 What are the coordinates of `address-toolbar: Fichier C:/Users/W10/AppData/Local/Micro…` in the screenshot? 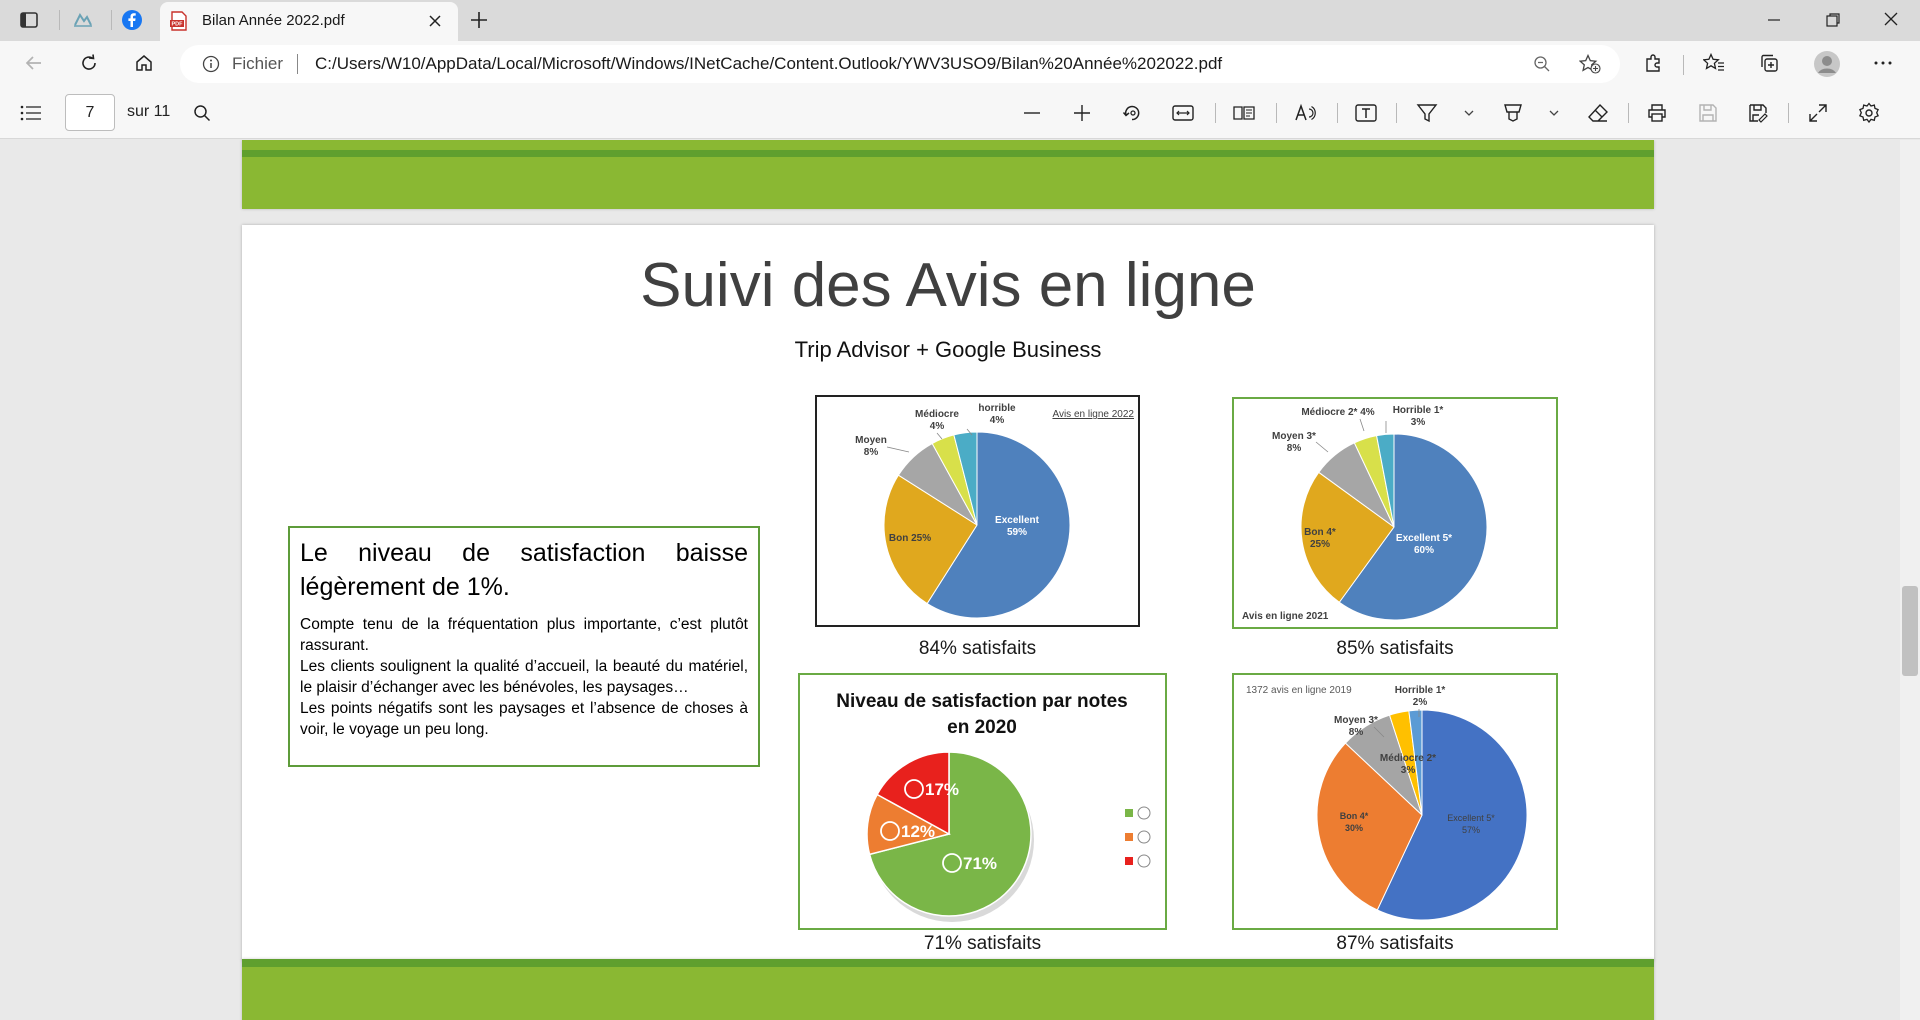 It's located at (960, 64).